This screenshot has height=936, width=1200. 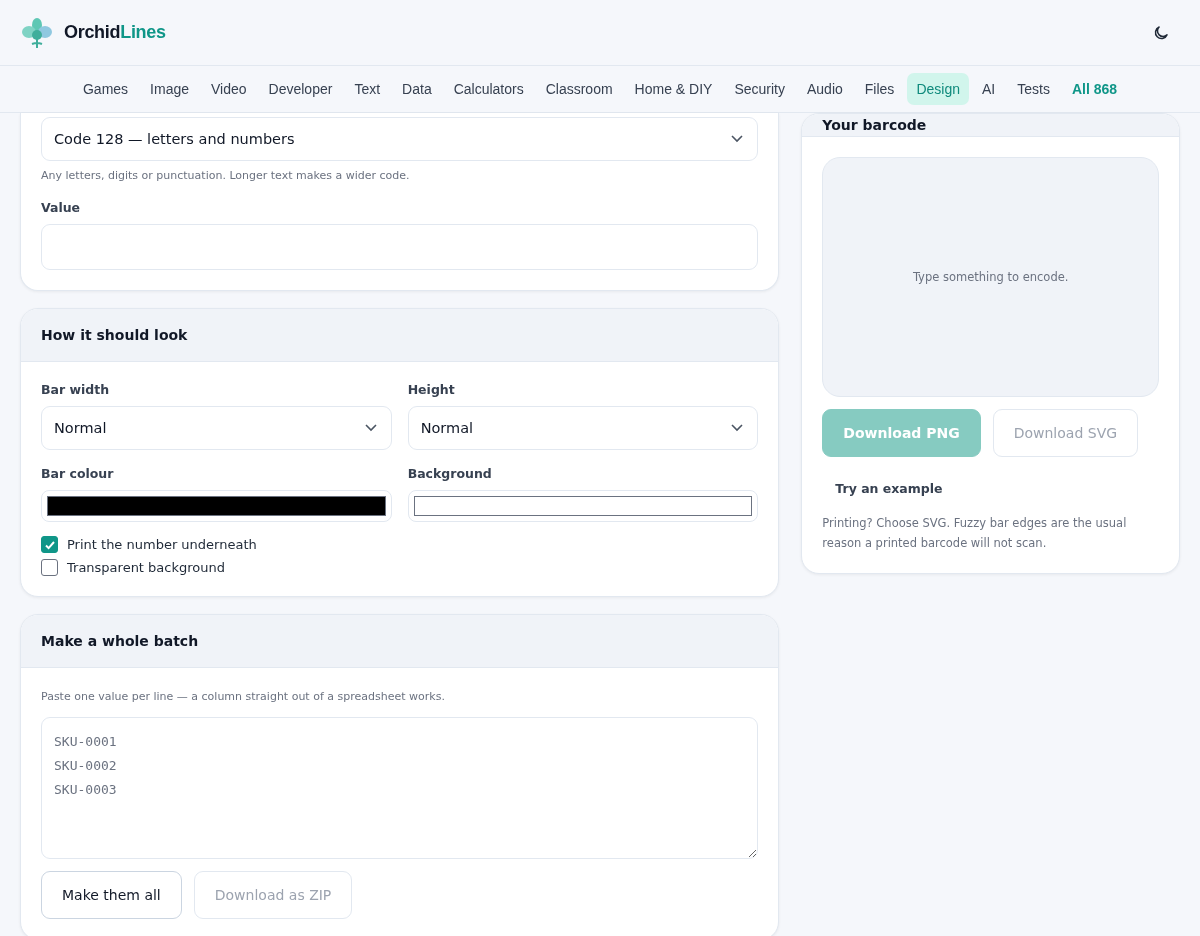 What do you see at coordinates (120, 641) in the screenshot?
I see `card-title: Make a whole batch` at bounding box center [120, 641].